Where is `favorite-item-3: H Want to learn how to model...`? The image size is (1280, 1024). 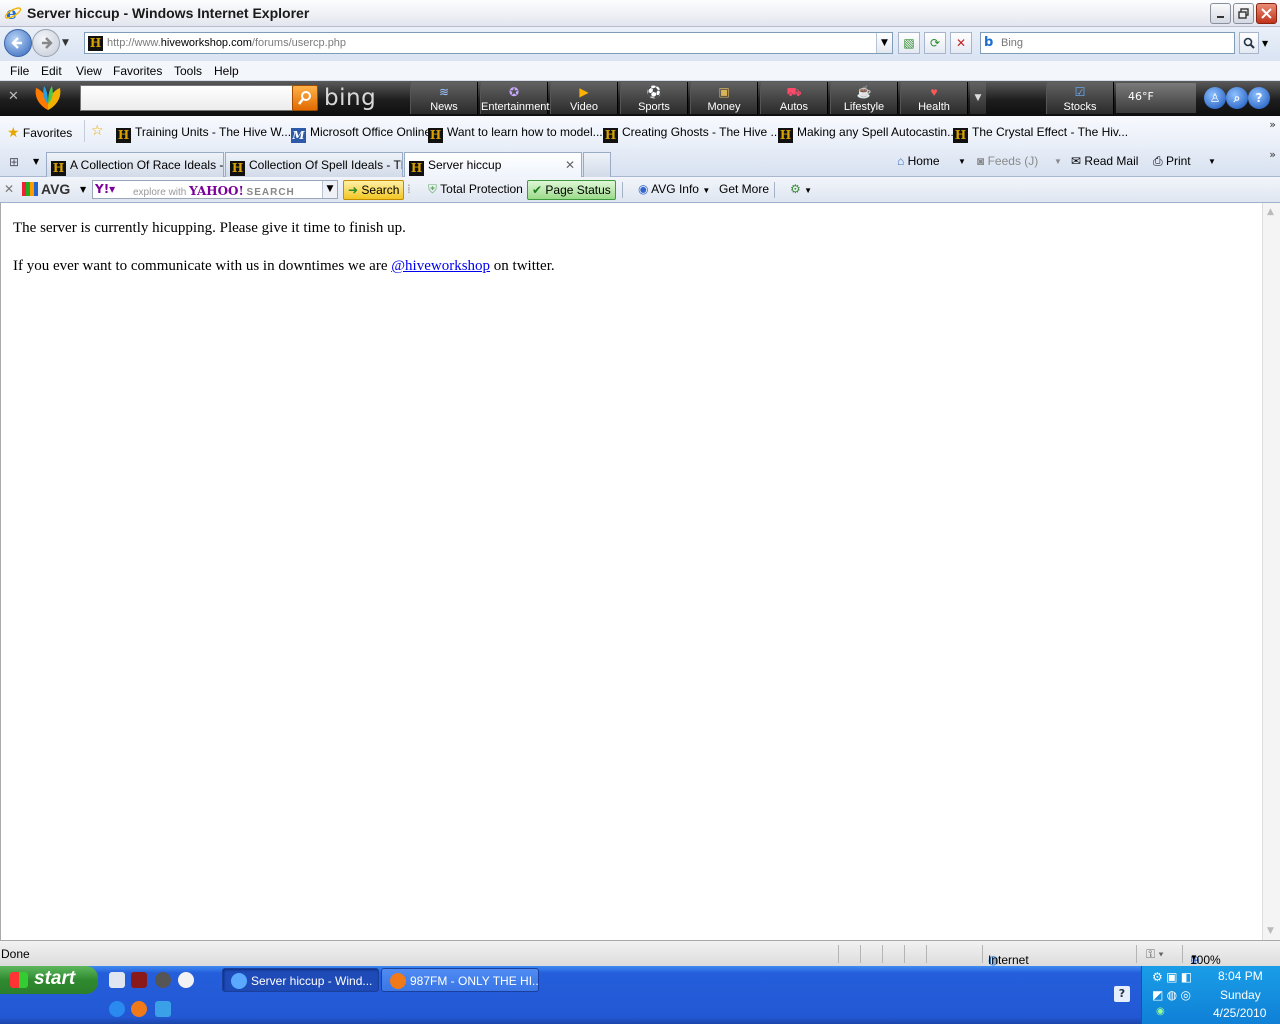 favorite-item-3: H Want to learn how to model... is located at coordinates (515, 134).